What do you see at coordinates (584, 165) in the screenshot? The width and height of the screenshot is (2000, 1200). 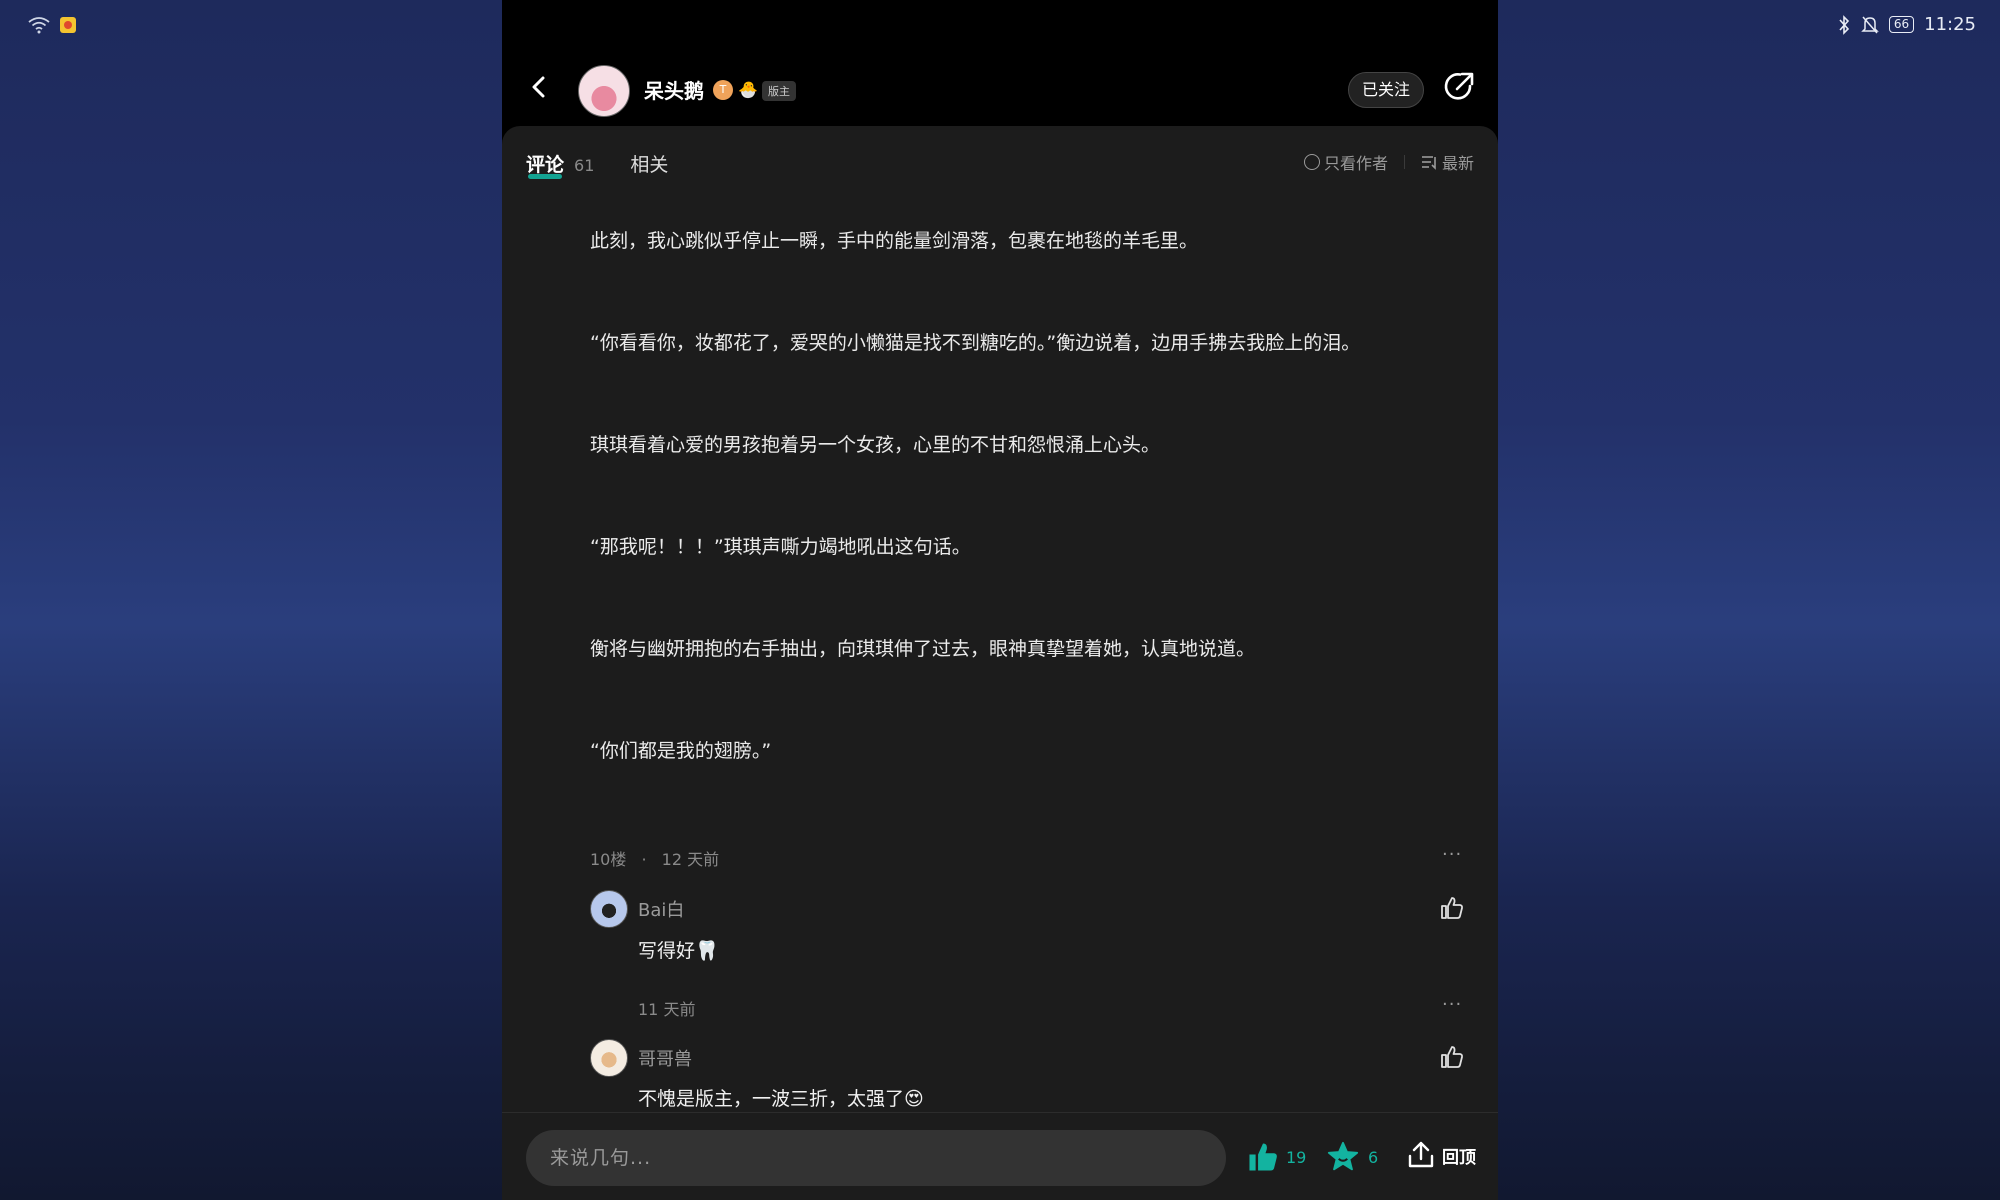 I see `comments-count: 61` at bounding box center [584, 165].